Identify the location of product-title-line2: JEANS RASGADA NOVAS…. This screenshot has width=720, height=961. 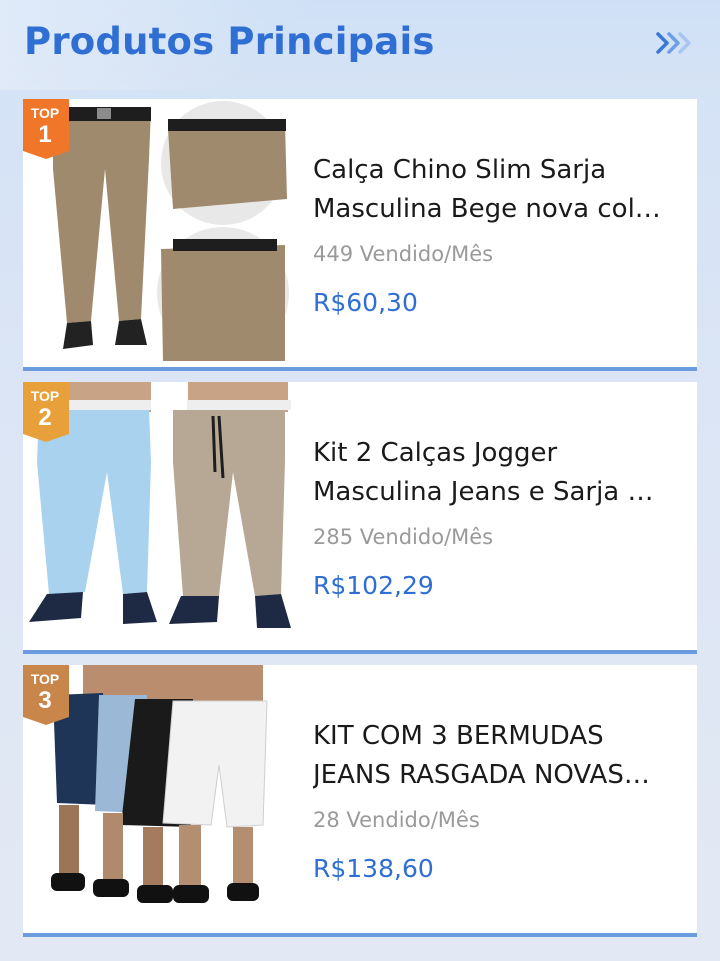
(481, 775).